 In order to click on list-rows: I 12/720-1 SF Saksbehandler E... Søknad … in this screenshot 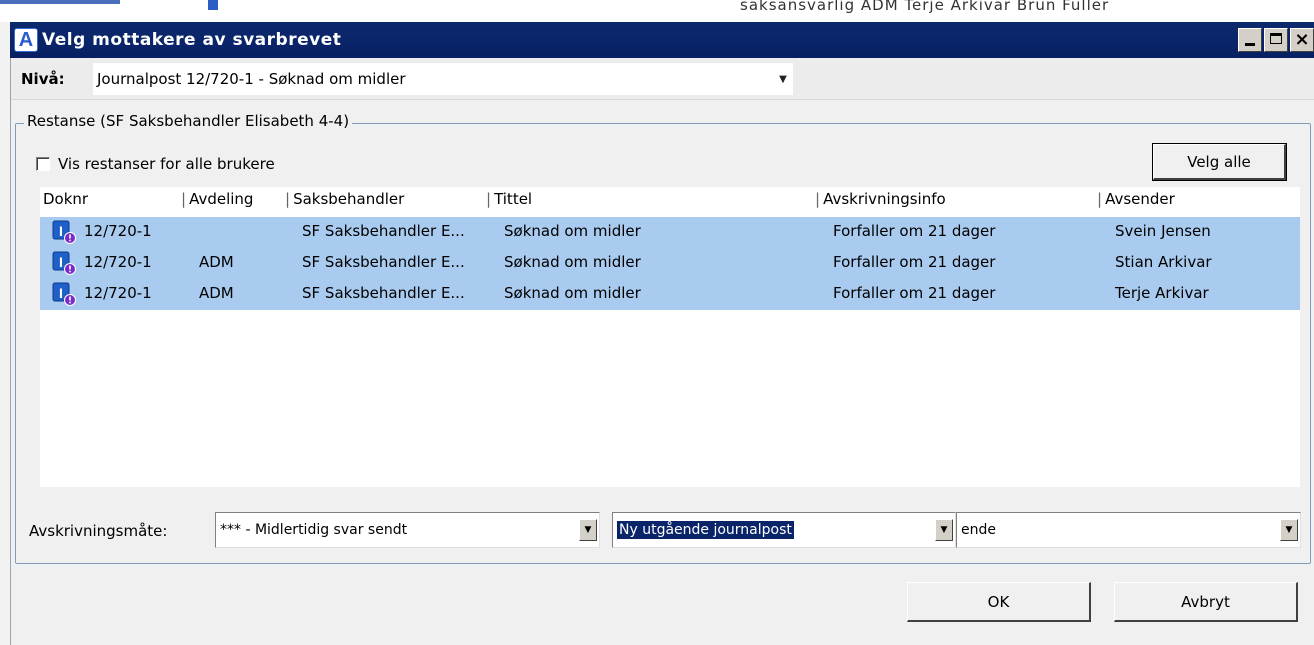, I will do `click(670, 263)`.